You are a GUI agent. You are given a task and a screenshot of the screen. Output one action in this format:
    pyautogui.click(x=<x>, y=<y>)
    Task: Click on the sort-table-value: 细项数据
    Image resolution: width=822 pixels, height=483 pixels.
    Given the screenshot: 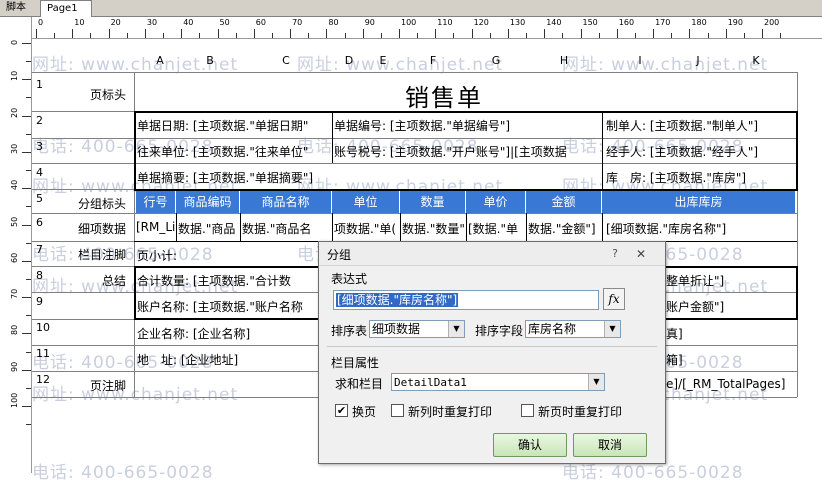 What is the action you would take?
    pyautogui.click(x=396, y=329)
    